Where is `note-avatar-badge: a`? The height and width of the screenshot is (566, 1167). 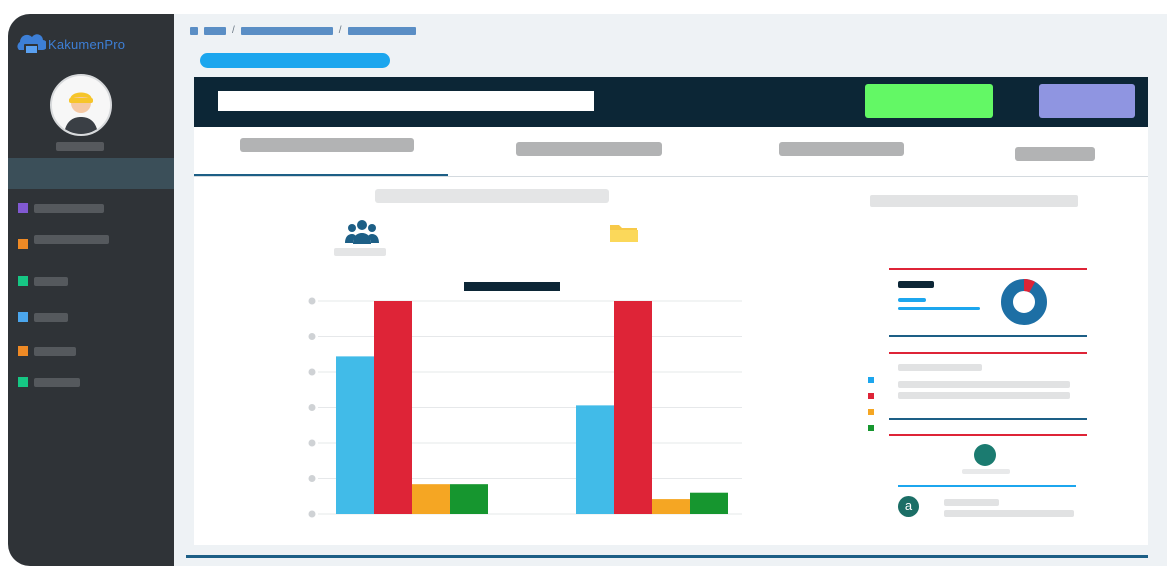 note-avatar-badge: a is located at coordinates (908, 506).